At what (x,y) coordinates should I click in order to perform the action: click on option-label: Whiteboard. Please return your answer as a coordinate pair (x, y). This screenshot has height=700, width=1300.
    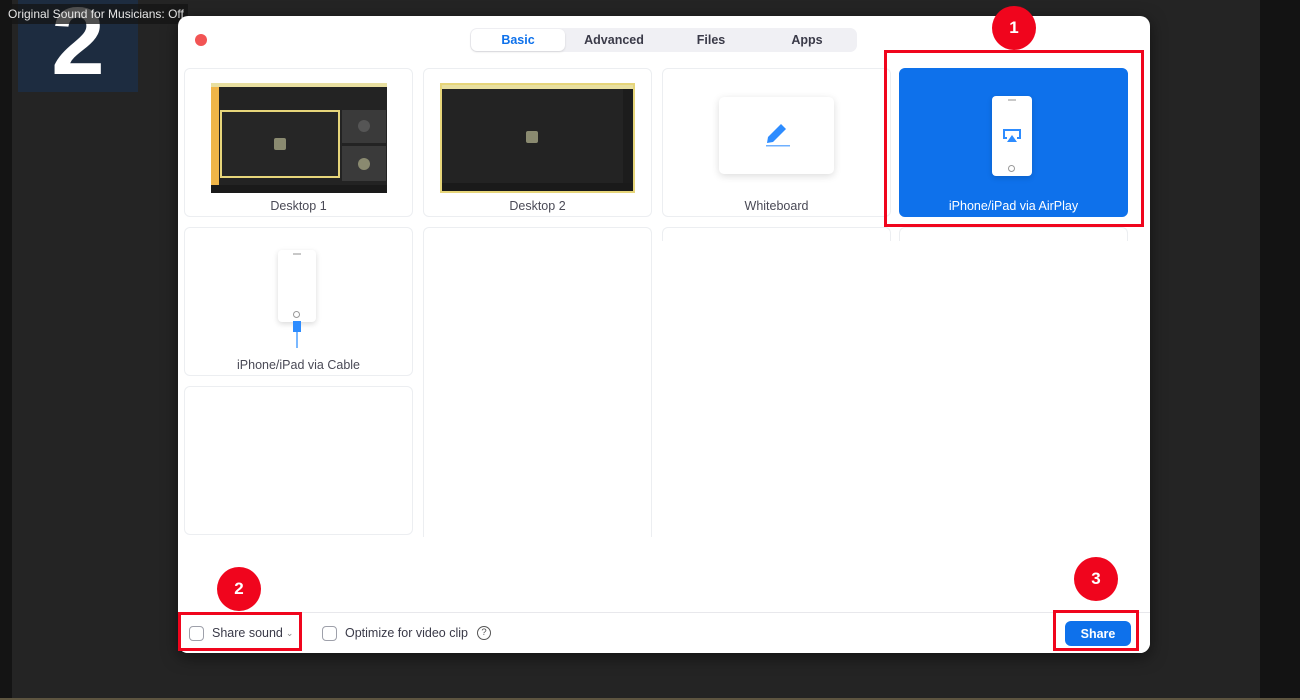
    Looking at the image, I should click on (776, 206).